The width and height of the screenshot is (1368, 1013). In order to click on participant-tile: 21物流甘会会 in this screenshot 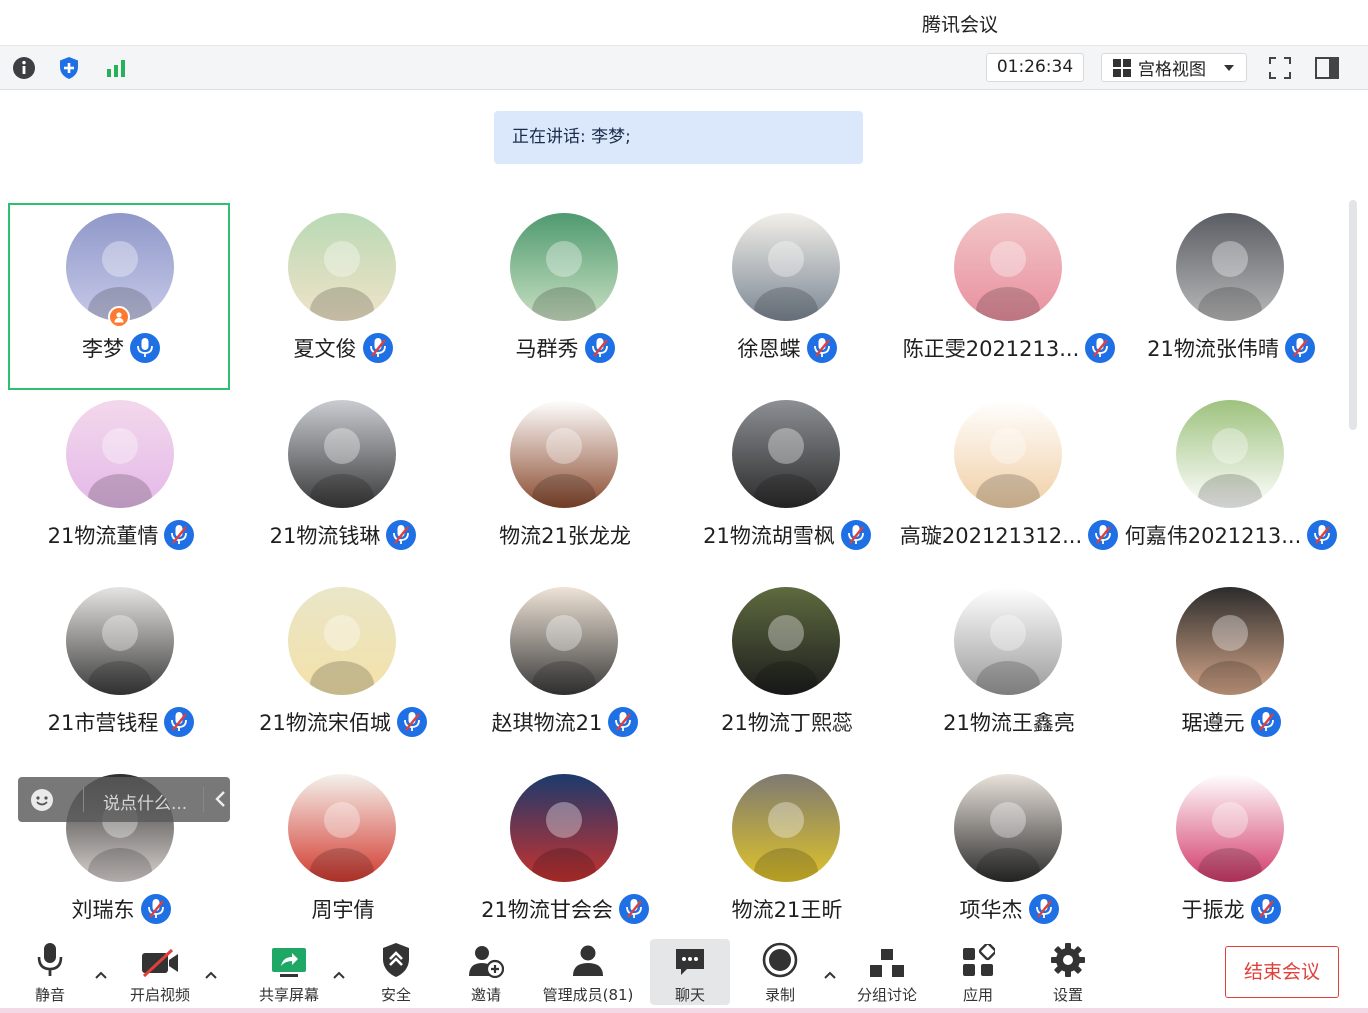, I will do `click(565, 859)`.